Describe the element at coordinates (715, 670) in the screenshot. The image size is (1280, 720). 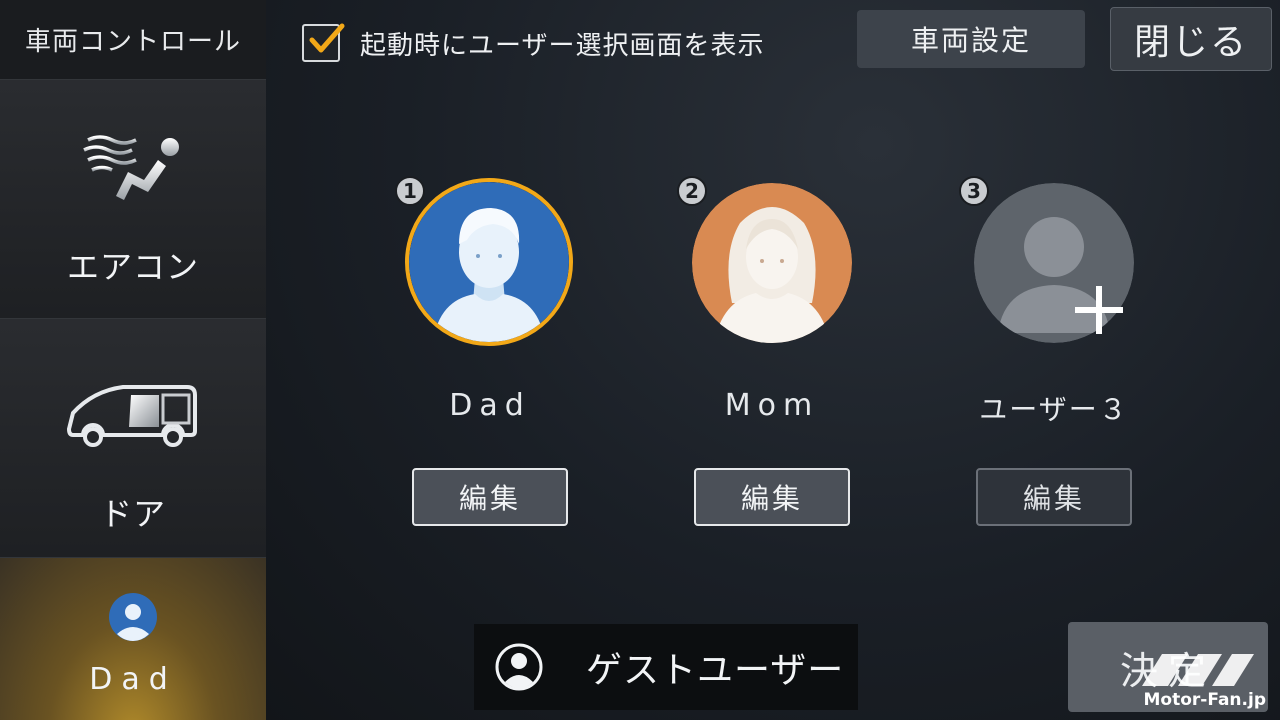
I see `guest-user-label: ゲストユーザー` at that location.